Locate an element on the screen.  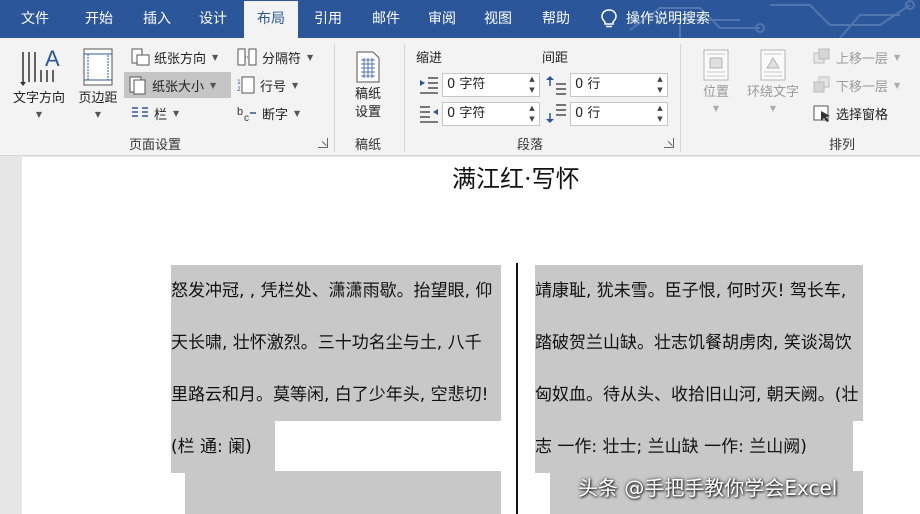
indent-right-value: 0 字符 is located at coordinates (466, 113).